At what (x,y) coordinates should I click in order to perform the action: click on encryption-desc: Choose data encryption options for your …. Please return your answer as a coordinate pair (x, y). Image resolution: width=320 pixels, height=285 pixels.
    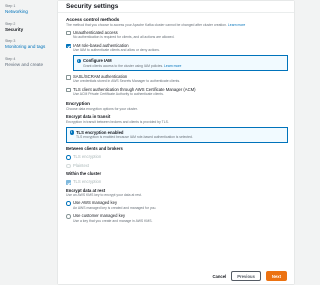
    Looking at the image, I should click on (102, 108).